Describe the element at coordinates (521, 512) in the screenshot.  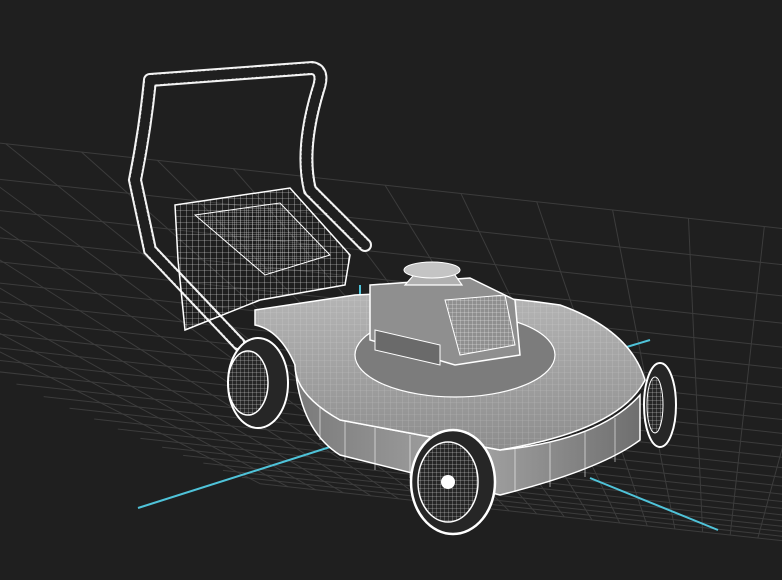
I see `grid-line` at that location.